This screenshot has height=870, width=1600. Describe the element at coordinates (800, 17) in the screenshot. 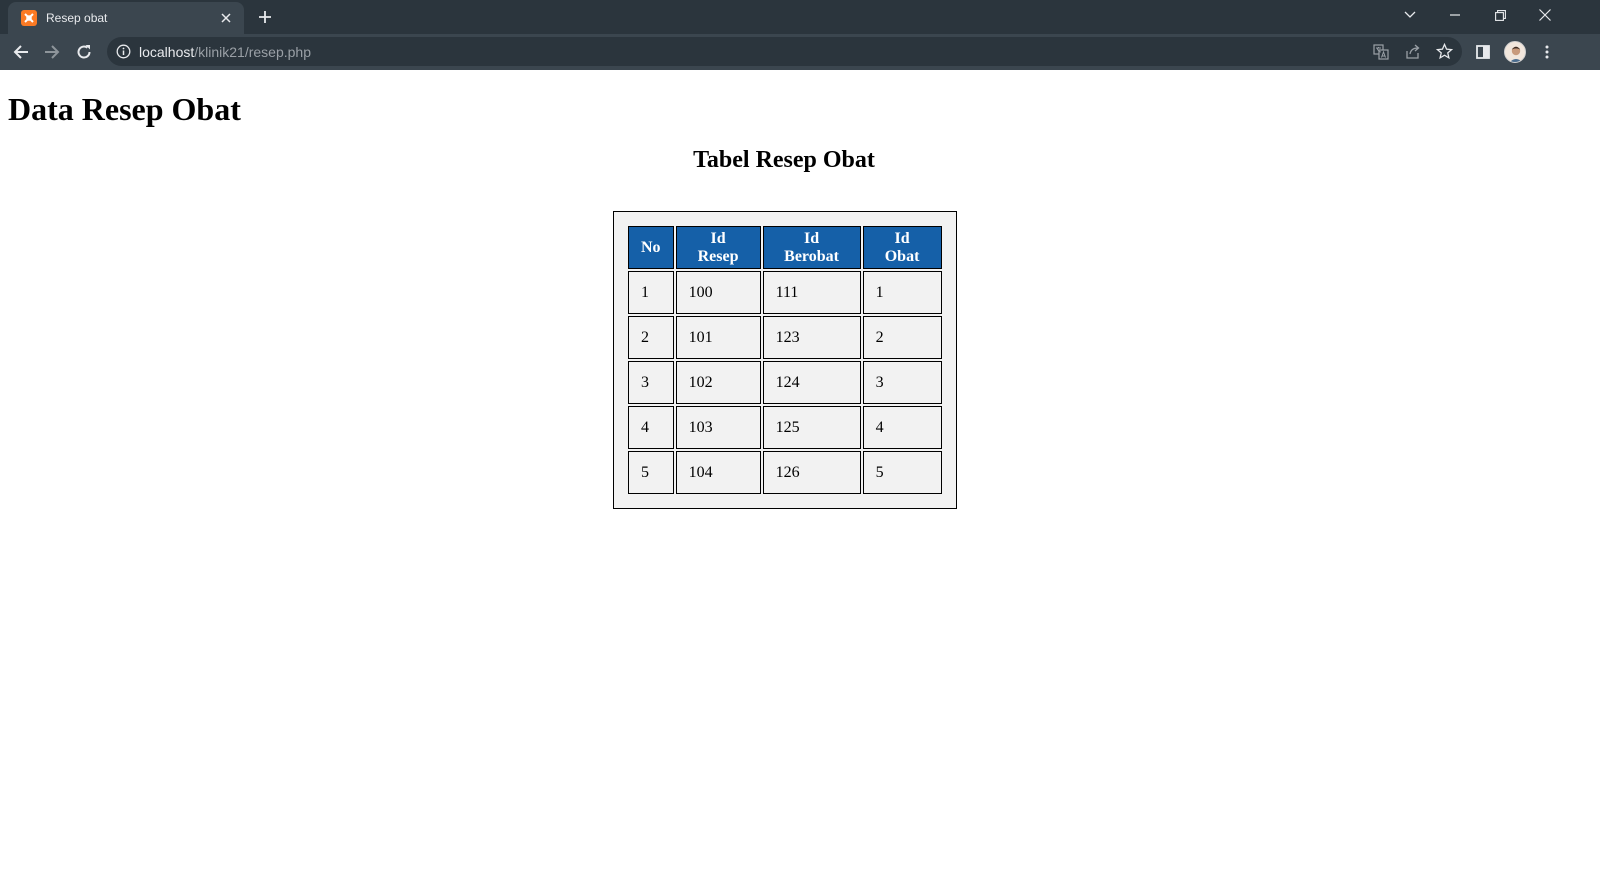

I see `tab-strip: Resep obat` at that location.